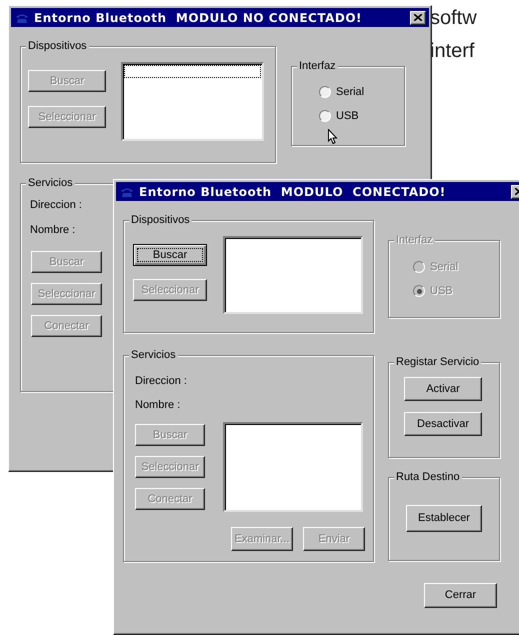 The width and height of the screenshot is (519, 635). What do you see at coordinates (292, 192) in the screenshot?
I see `window-title: Entorno Bluetooth MODULO CONECTADO!` at bounding box center [292, 192].